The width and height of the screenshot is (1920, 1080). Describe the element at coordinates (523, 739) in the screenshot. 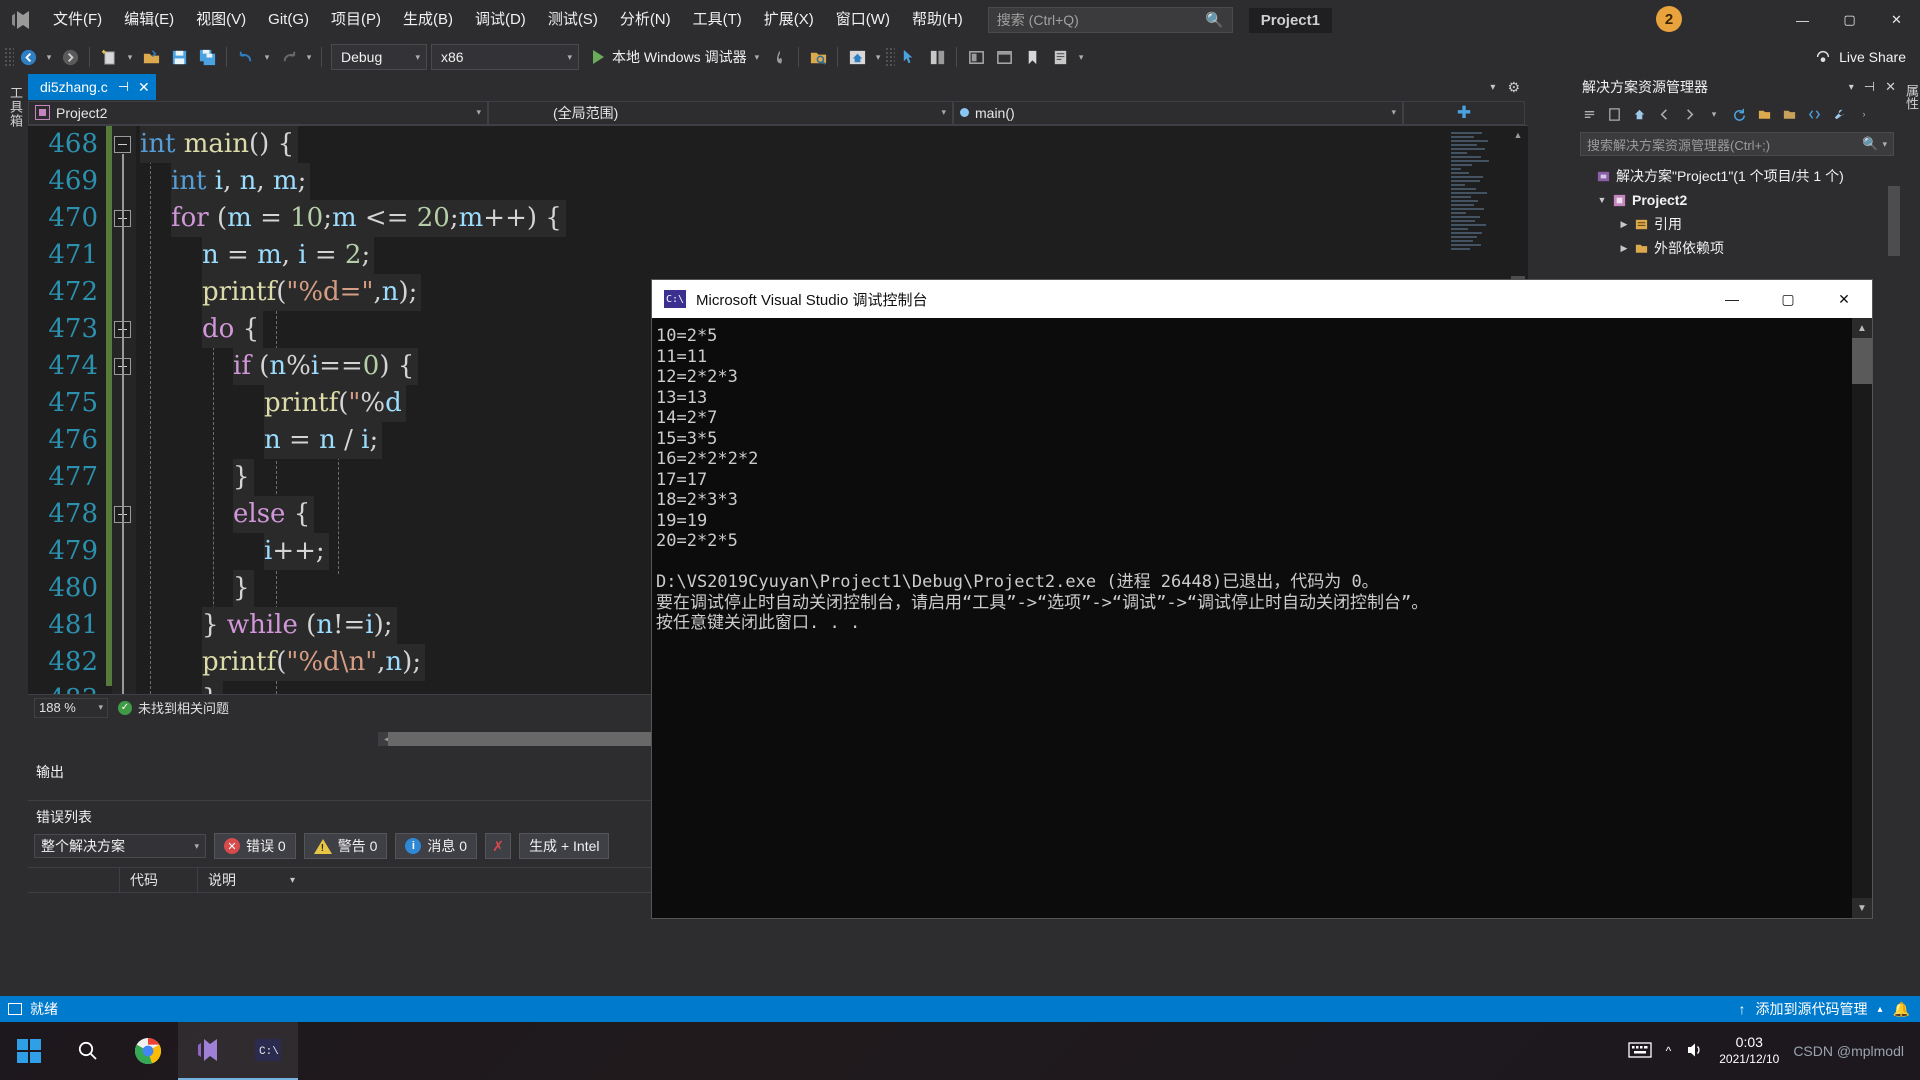

I see `hscroll-thumb` at that location.